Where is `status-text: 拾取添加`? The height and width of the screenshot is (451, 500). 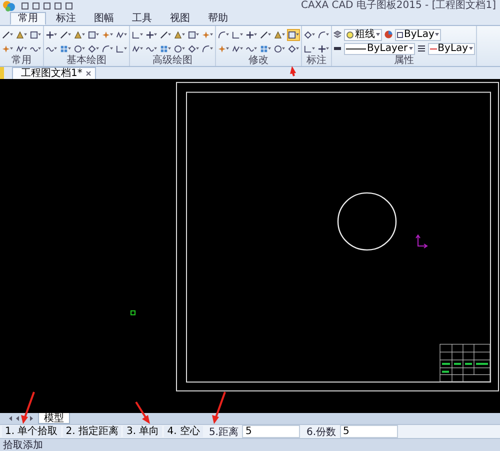 status-text: 拾取添加 is located at coordinates (23, 445).